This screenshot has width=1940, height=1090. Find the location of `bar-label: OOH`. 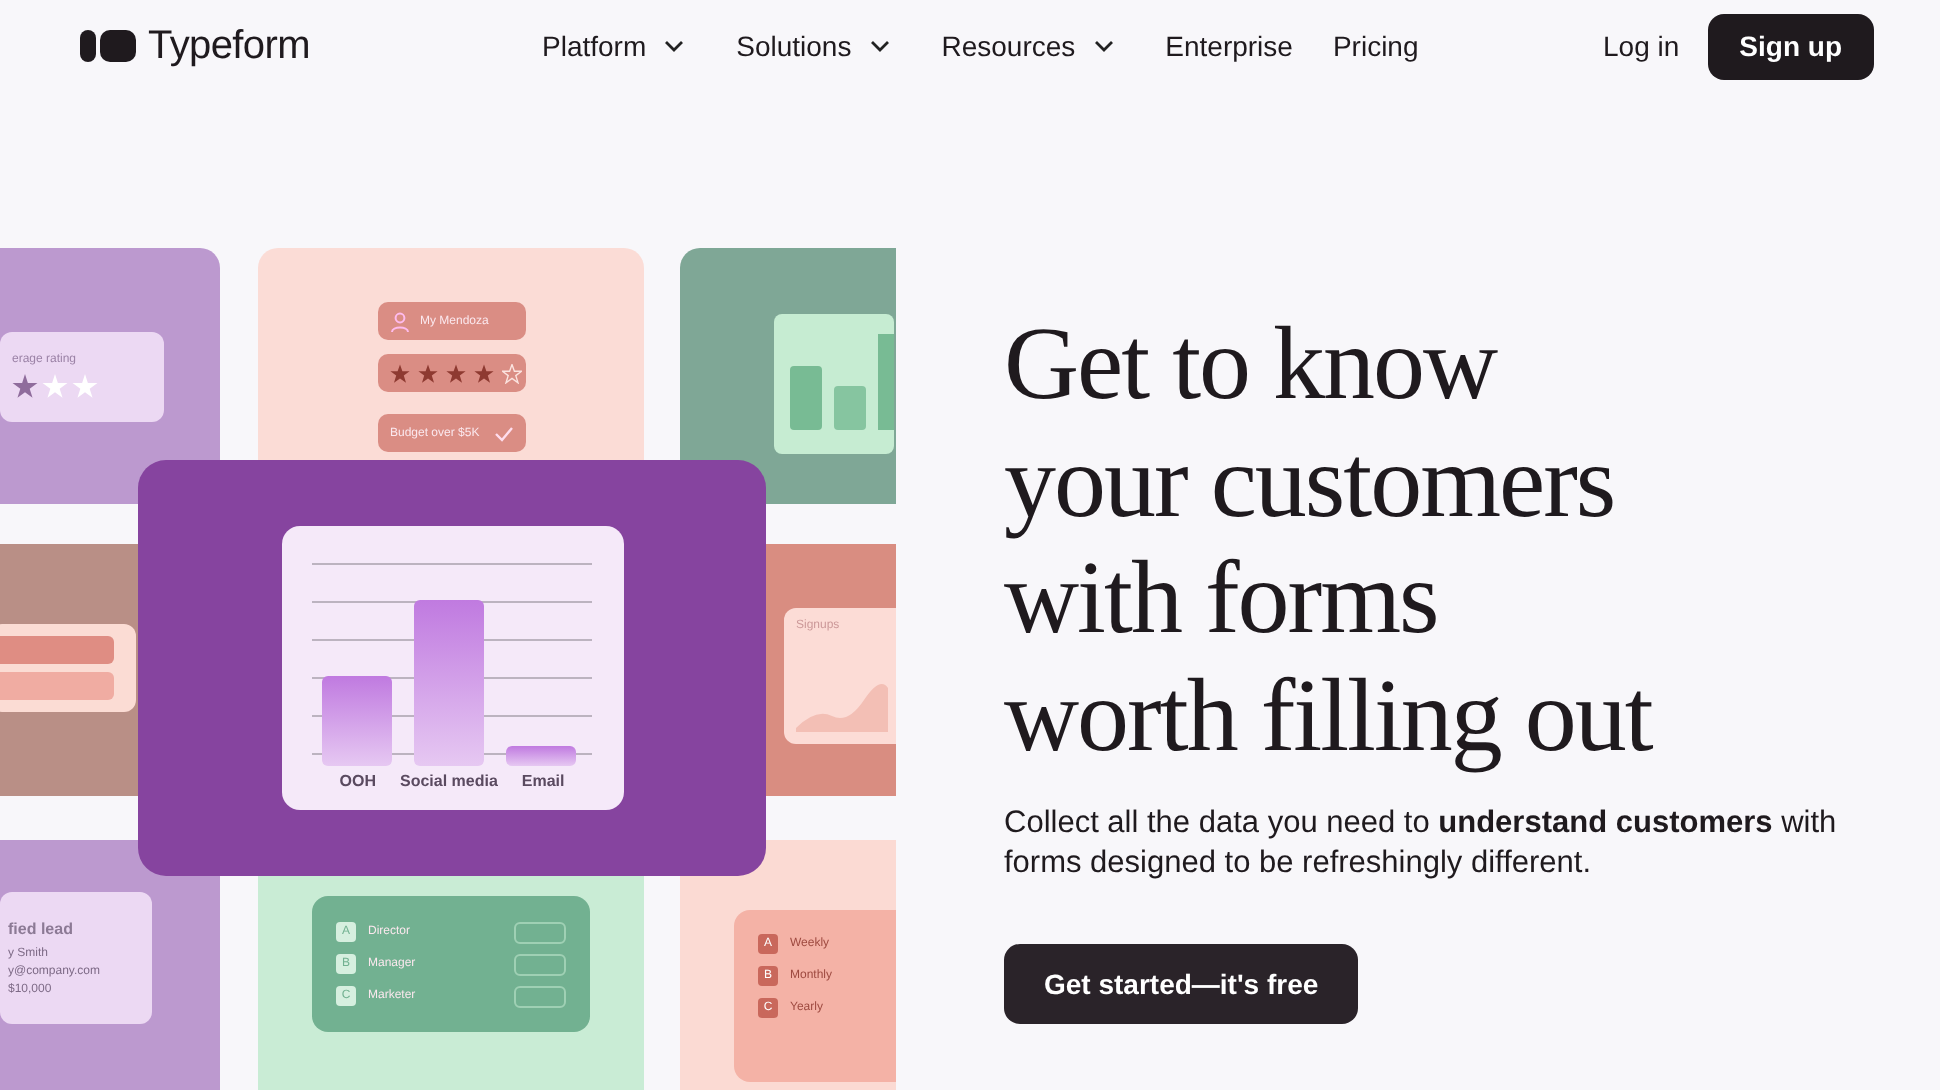

bar-label: OOH is located at coordinates (357, 781).